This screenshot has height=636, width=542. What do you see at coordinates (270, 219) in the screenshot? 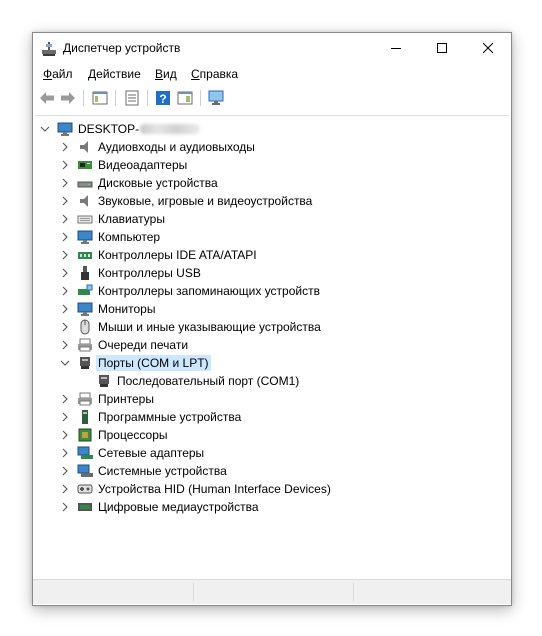
I see `tree-category: Клавиатуры` at bounding box center [270, 219].